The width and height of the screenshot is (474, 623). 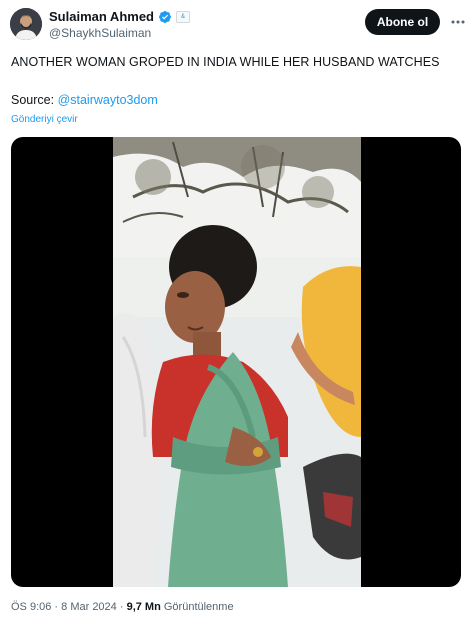 What do you see at coordinates (44, 119) in the screenshot?
I see `translate-link: Gönderiyi çevir` at bounding box center [44, 119].